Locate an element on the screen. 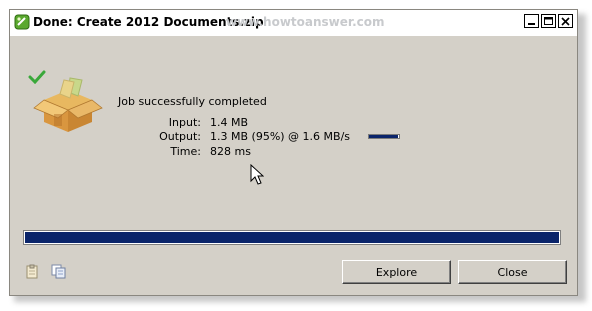 Image resolution: width=592 pixels, height=311 pixels. status-message: Job successfully completed is located at coordinates (192, 101).